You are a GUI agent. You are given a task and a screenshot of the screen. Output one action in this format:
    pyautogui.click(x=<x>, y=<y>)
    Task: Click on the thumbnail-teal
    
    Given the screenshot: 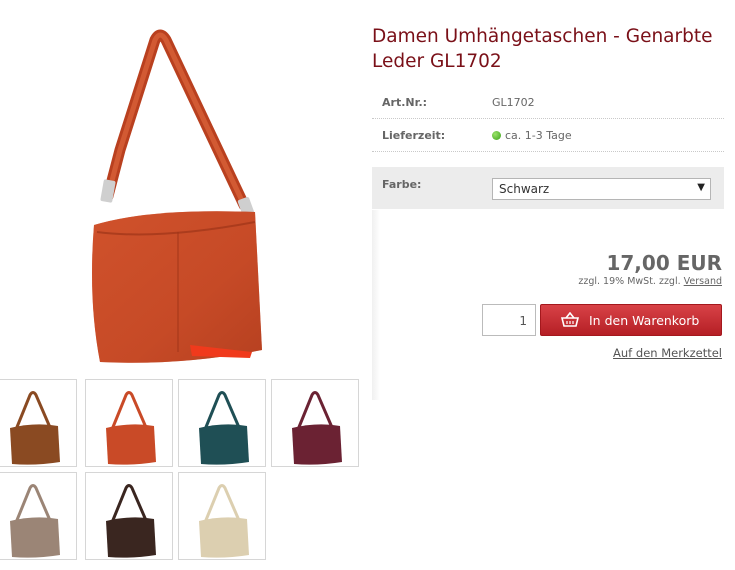 What is the action you would take?
    pyautogui.click(x=222, y=423)
    